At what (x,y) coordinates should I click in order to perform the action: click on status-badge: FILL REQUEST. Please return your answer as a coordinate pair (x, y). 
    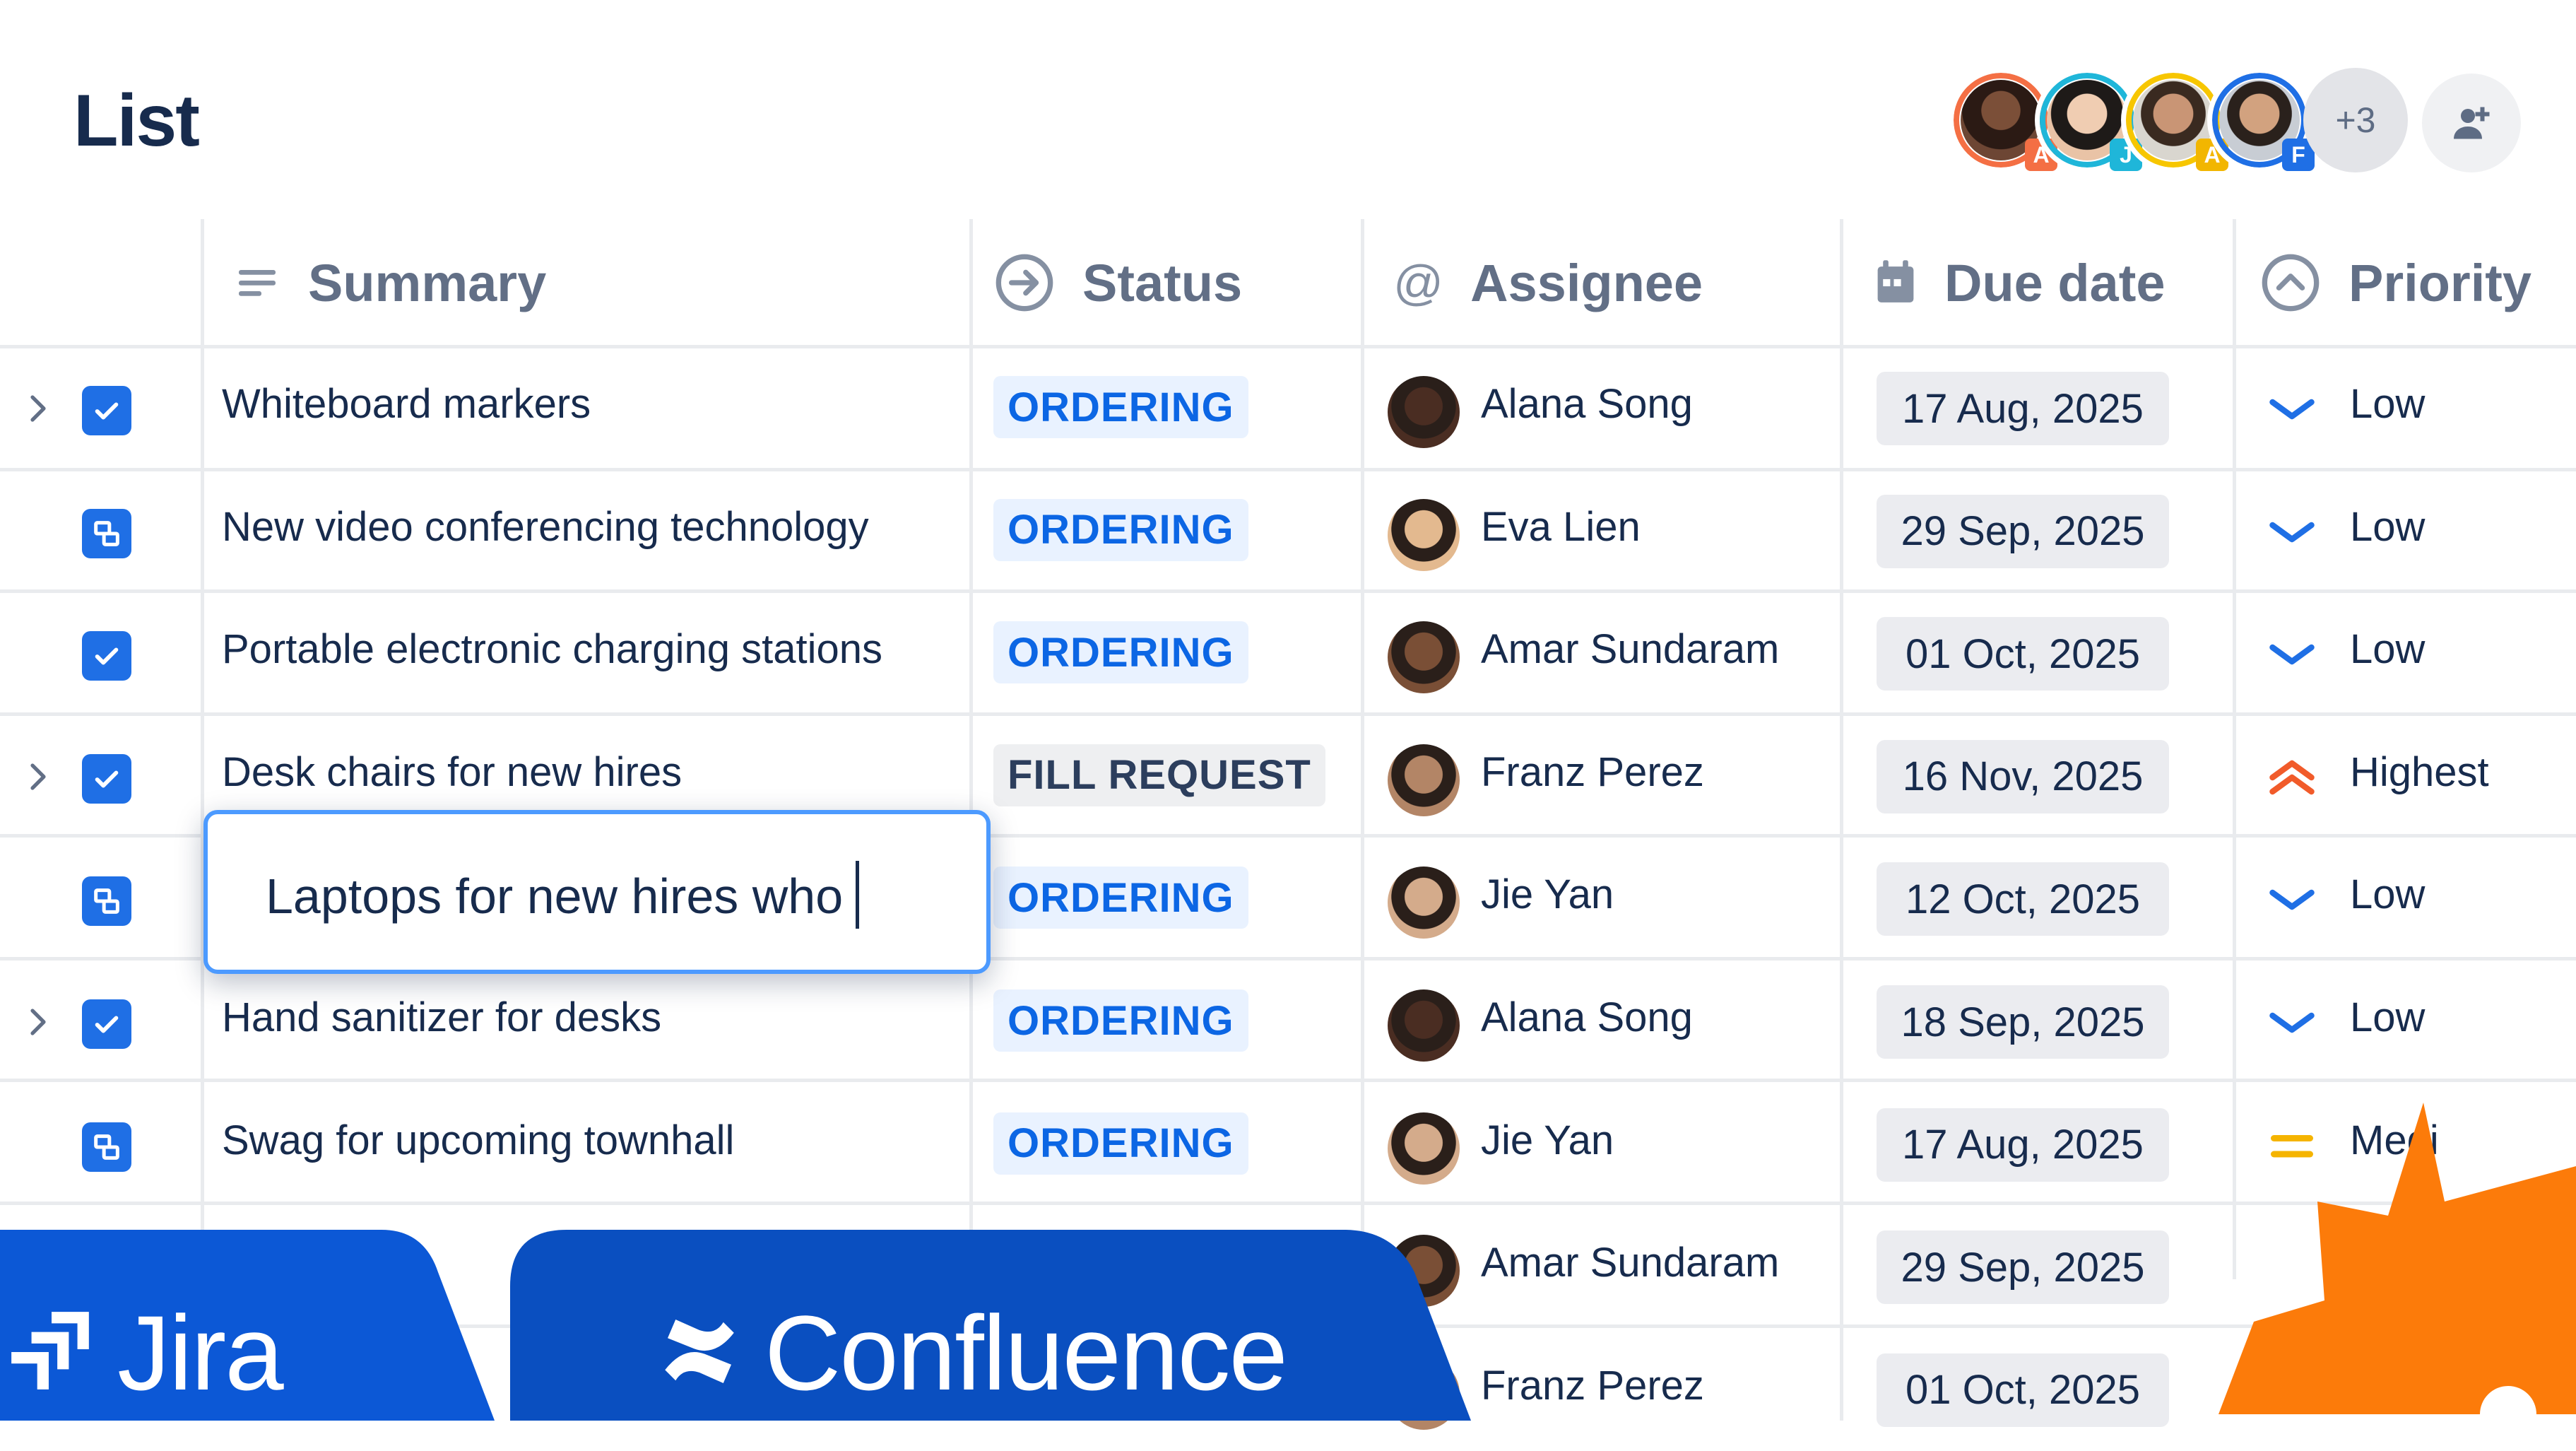
    Looking at the image, I should click on (1159, 775).